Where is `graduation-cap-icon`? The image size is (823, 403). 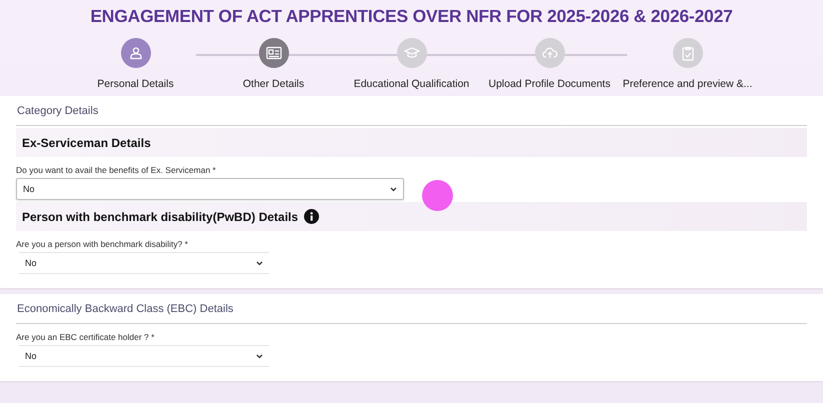 graduation-cap-icon is located at coordinates (412, 53).